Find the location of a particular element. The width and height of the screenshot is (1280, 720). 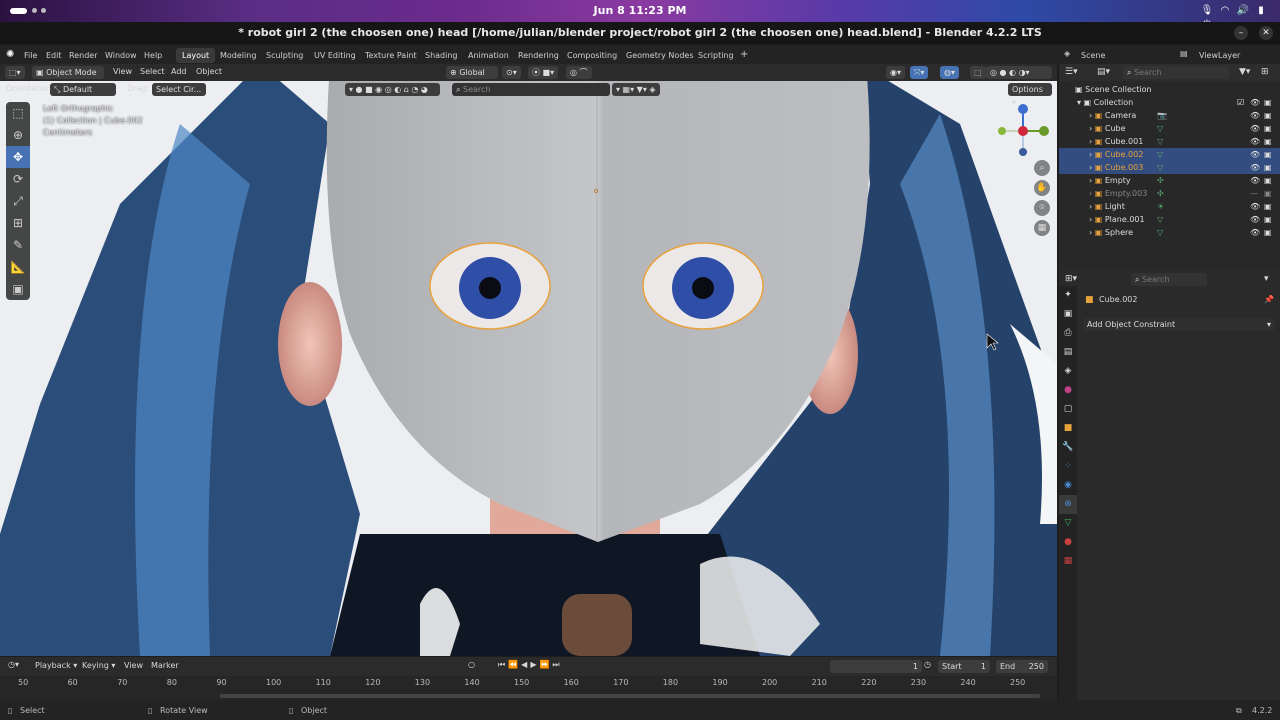

workspace-tab-scripting: Scripting is located at coordinates (716, 55).